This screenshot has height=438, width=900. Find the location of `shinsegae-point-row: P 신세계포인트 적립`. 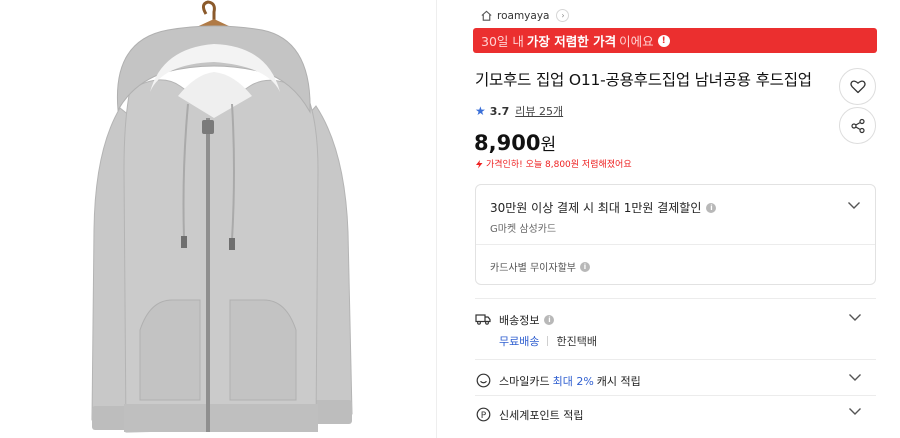

shinsegae-point-row: P 신세계포인트 적립 is located at coordinates (675, 414).